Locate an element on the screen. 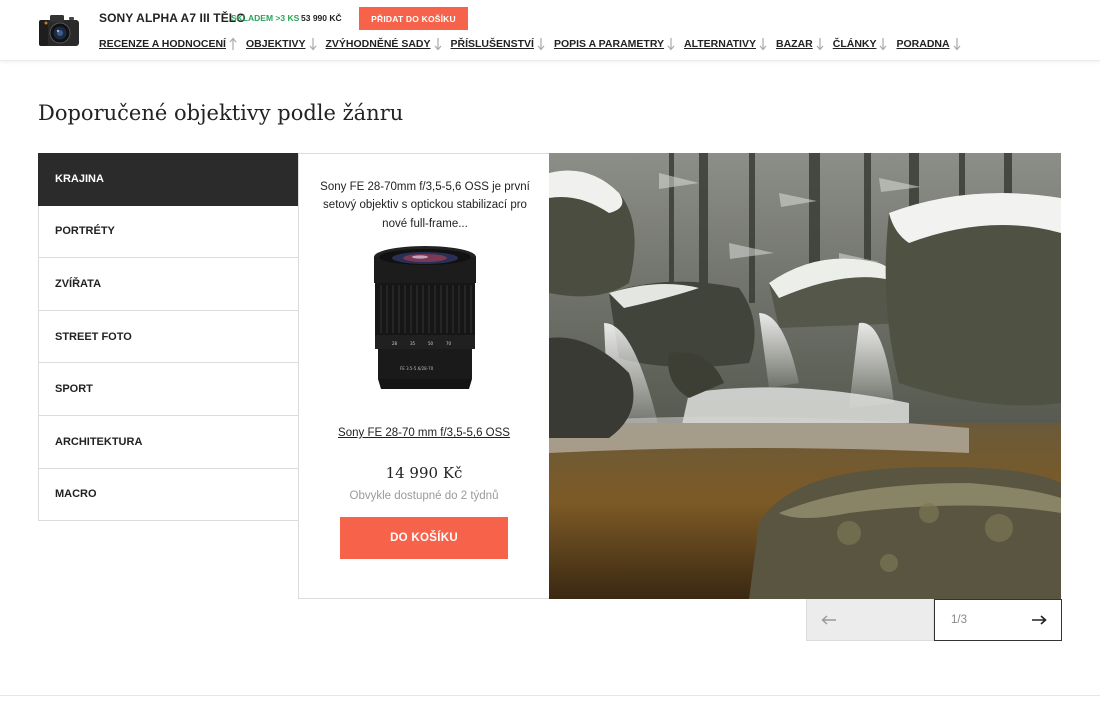  availability-text: Obvykle dostupné do 2 týdnů is located at coordinates (424, 496).